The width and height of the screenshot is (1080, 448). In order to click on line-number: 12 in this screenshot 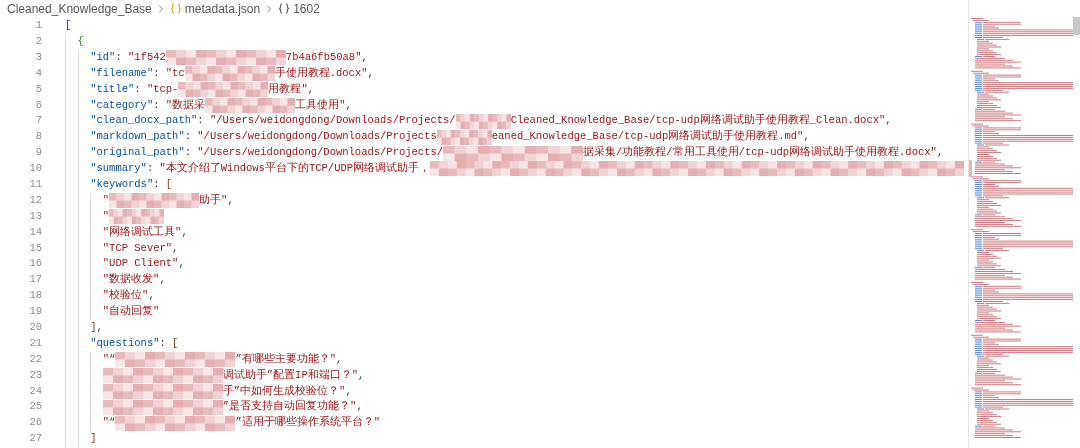, I will do `click(35, 200)`.